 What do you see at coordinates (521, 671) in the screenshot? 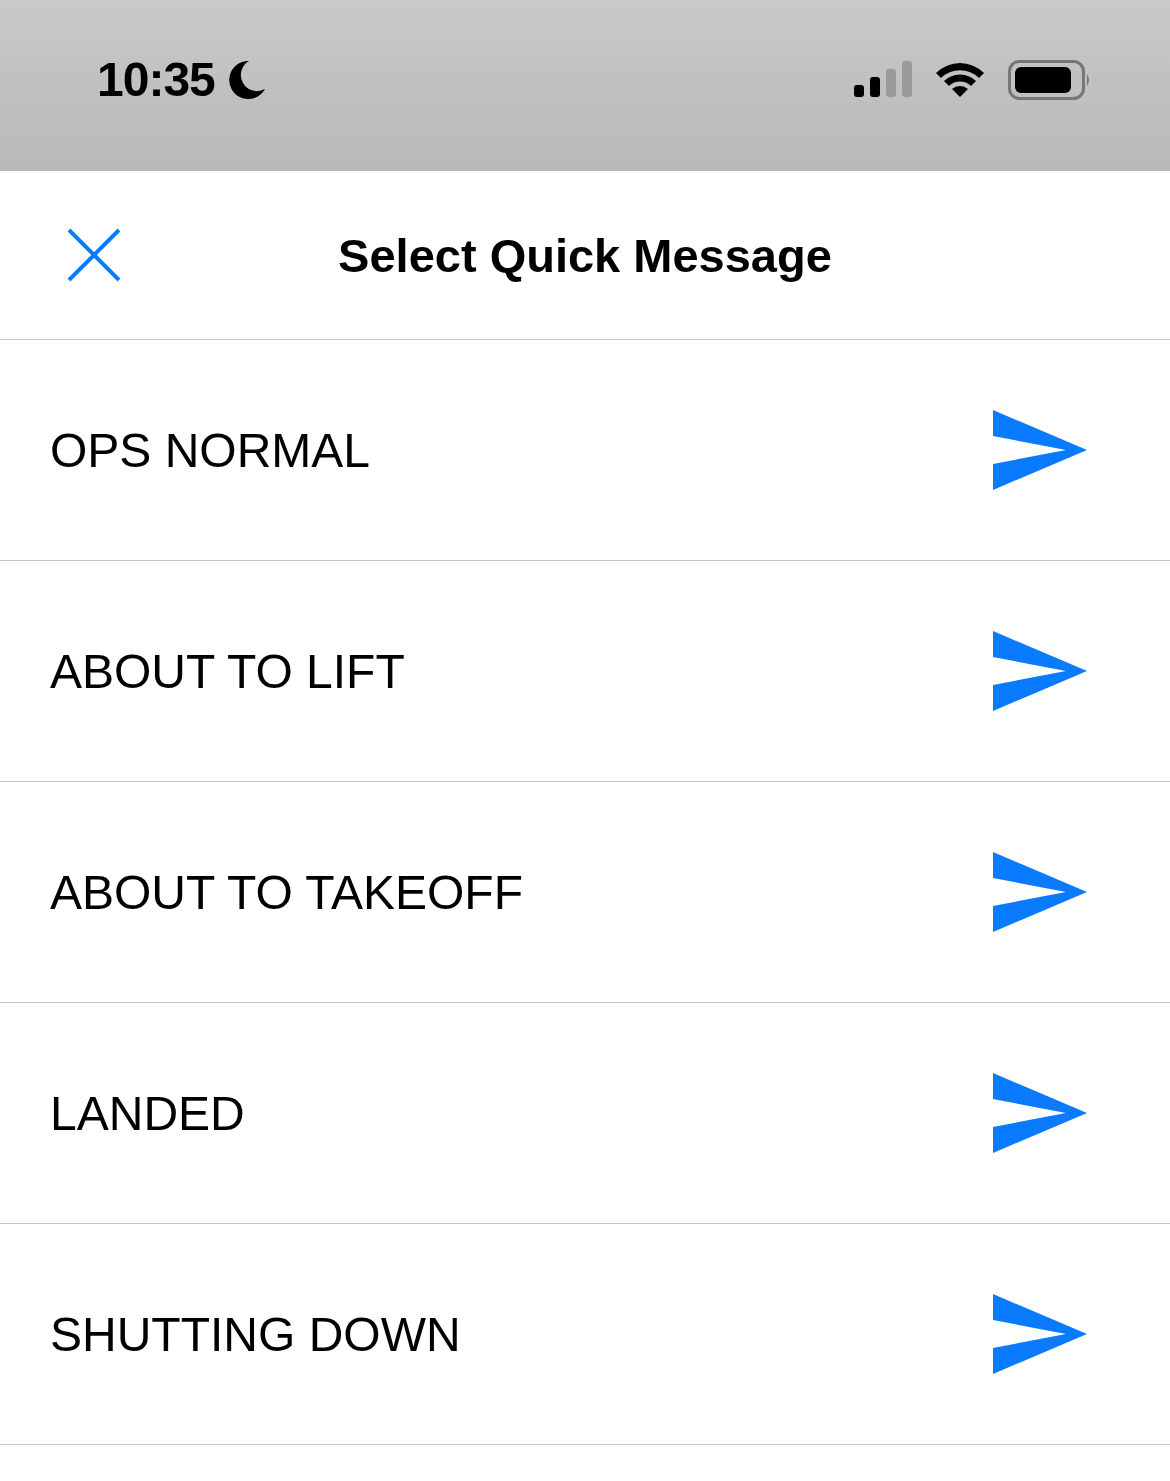
I see `message-label: ABOUT TO LIFT` at bounding box center [521, 671].